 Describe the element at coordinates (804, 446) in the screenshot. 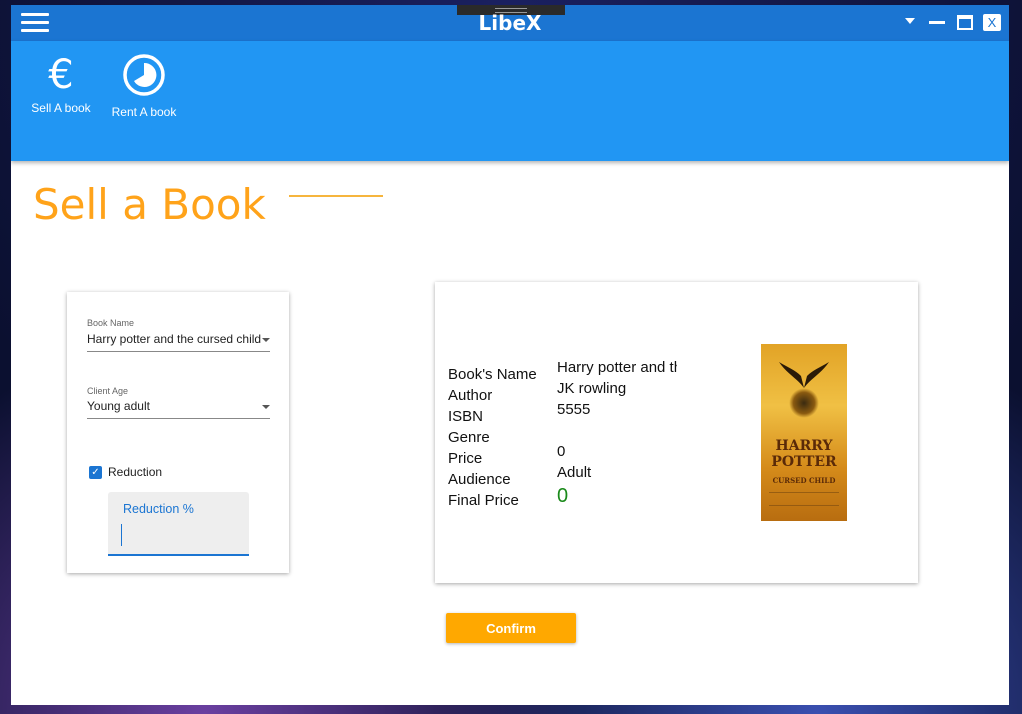

I see `cover-title-line1: HARRY` at that location.